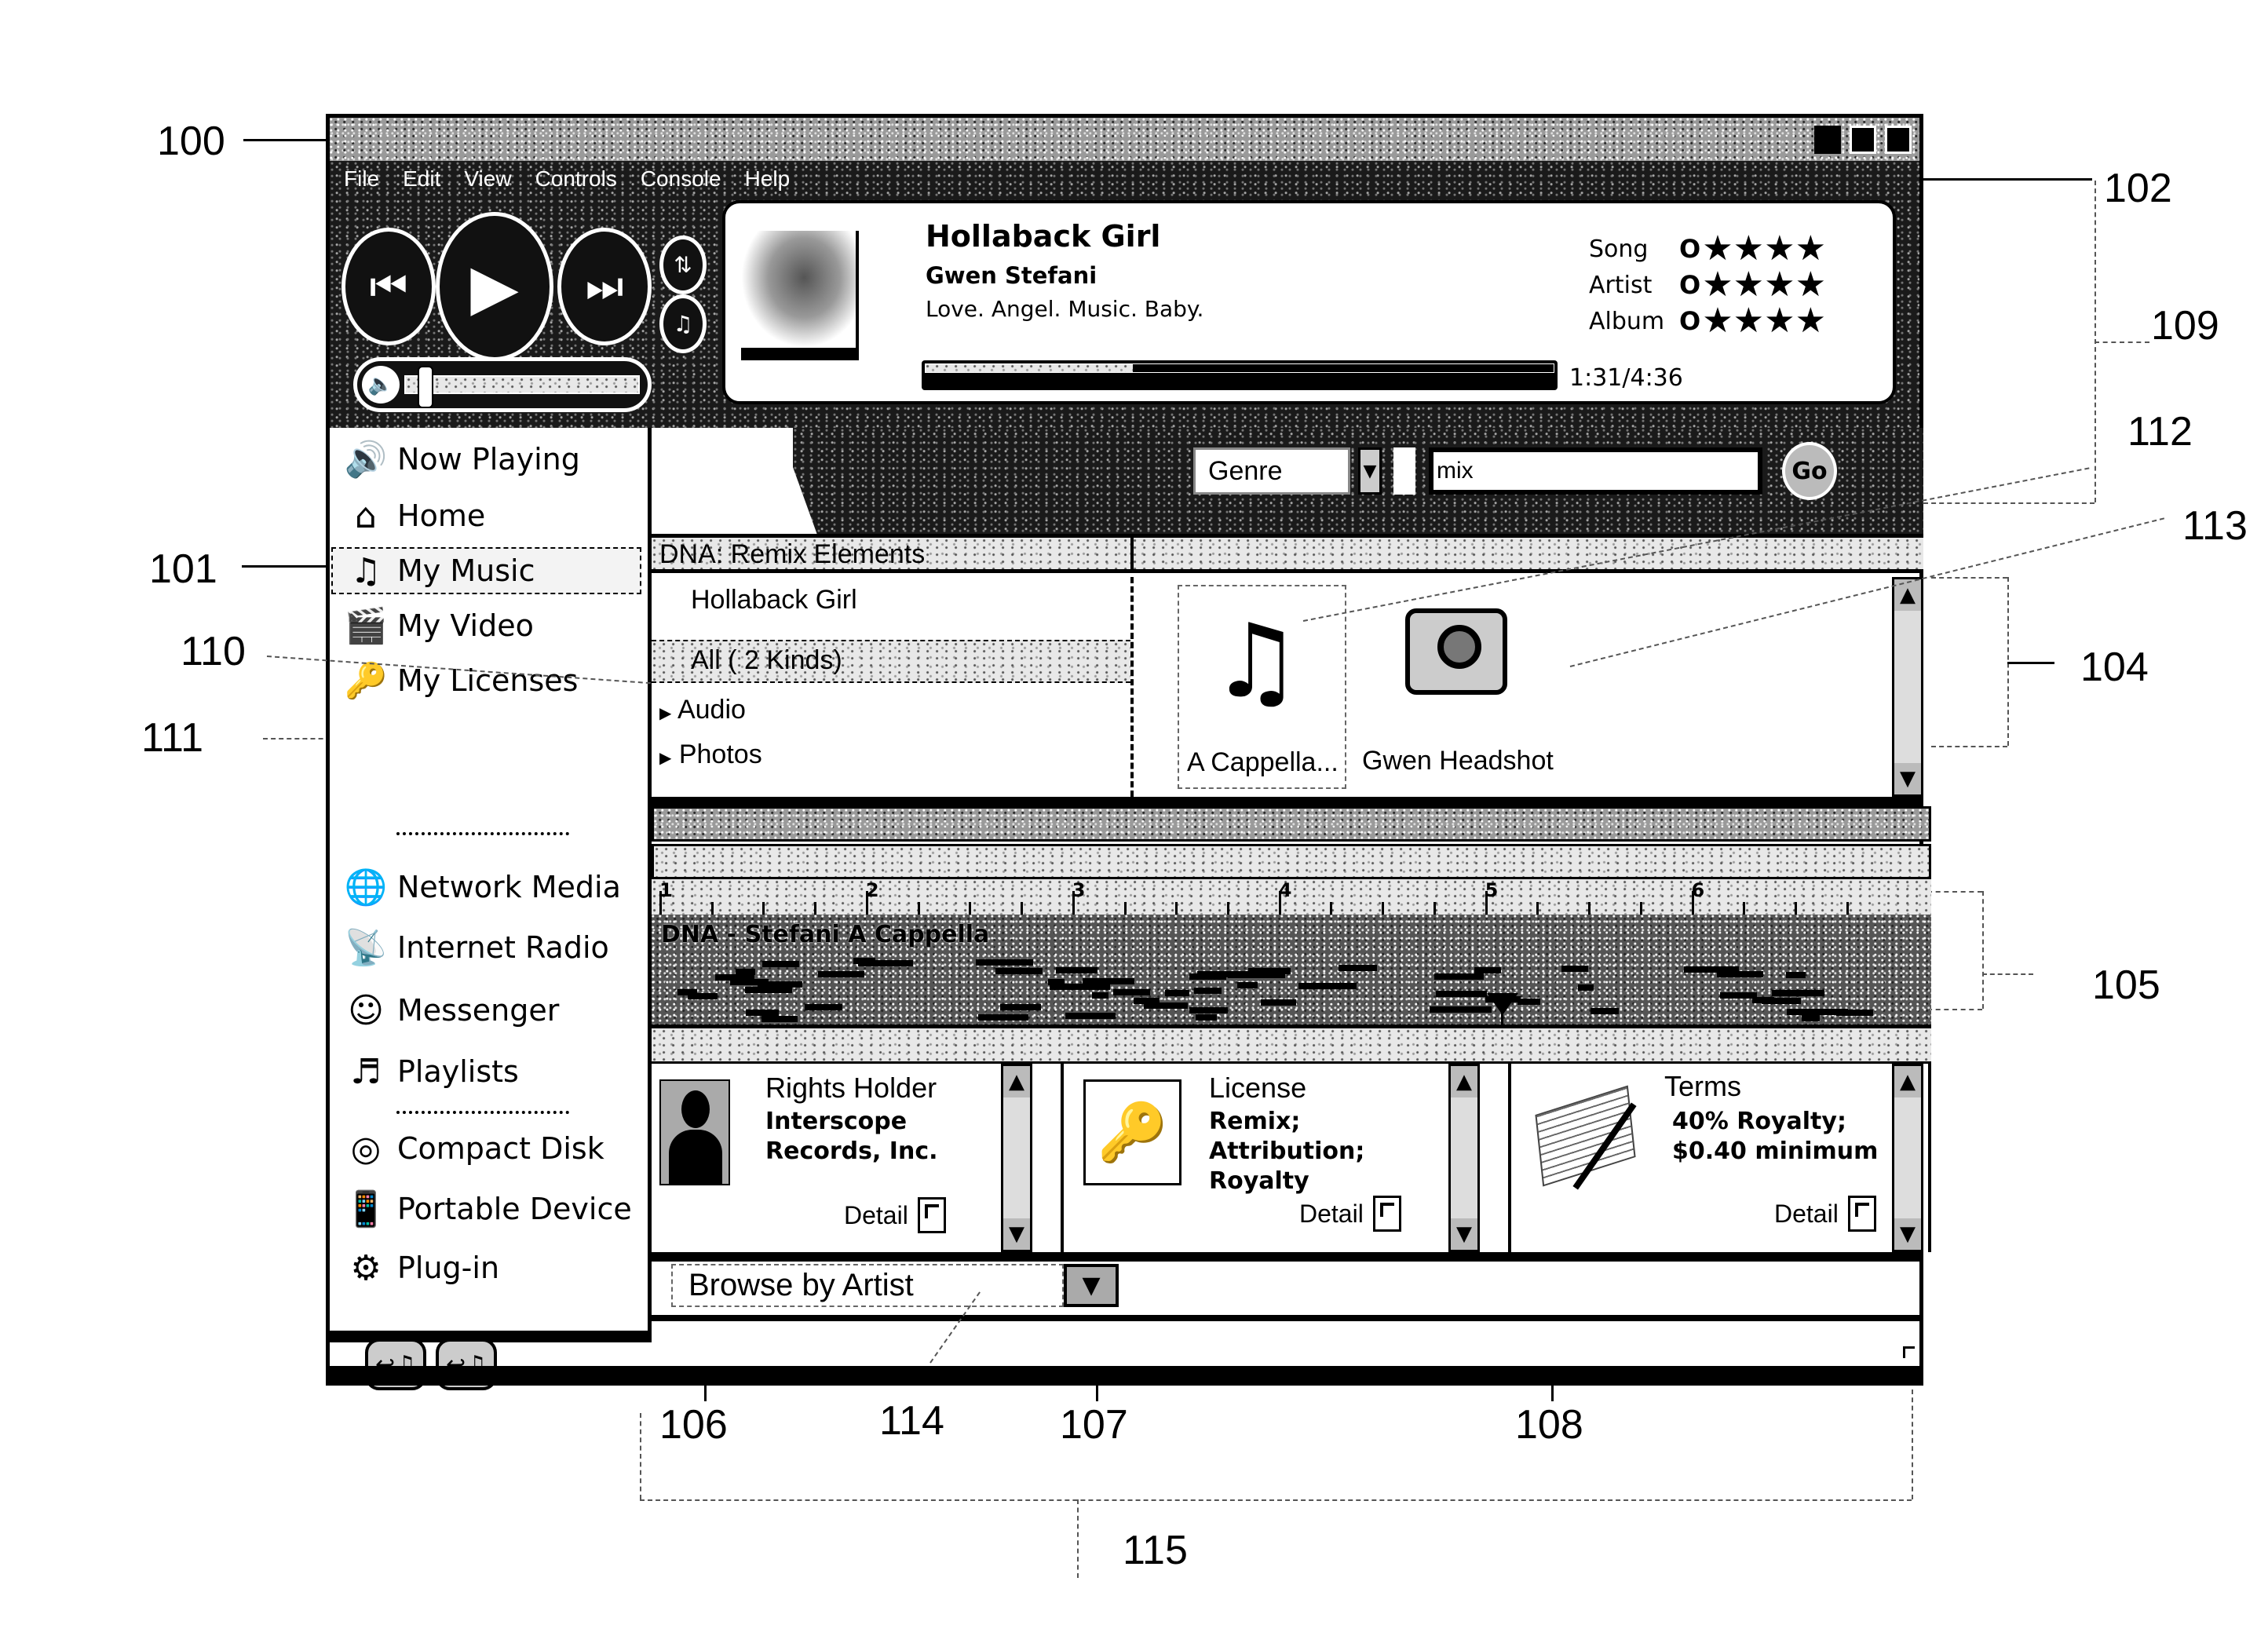 The width and height of the screenshot is (2268, 1647). What do you see at coordinates (1456, 687) in the screenshot?
I see `media-item-gwen-headshot: Gwen Headshot` at bounding box center [1456, 687].